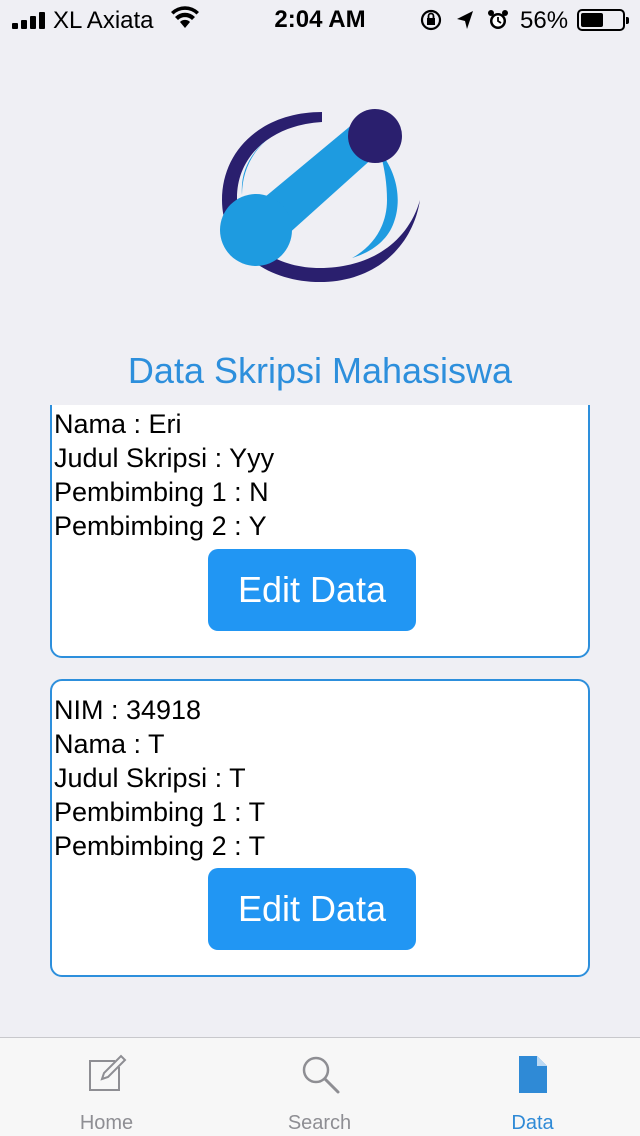 The image size is (640, 1136). Describe the element at coordinates (320, 20) in the screenshot. I see `status-bar: XL Axiata 2:04 AM 56%` at that location.